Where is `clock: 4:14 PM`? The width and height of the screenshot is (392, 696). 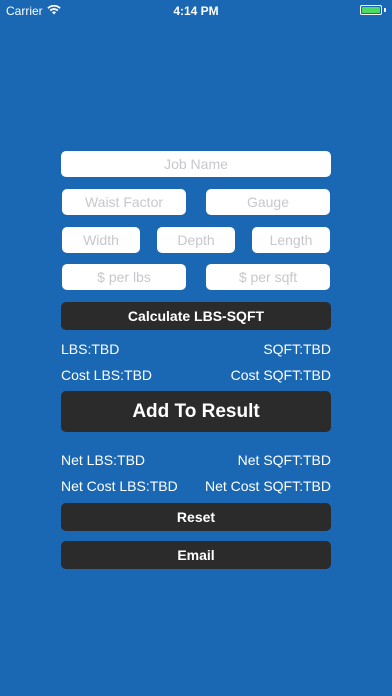
clock: 4:14 PM is located at coordinates (196, 11).